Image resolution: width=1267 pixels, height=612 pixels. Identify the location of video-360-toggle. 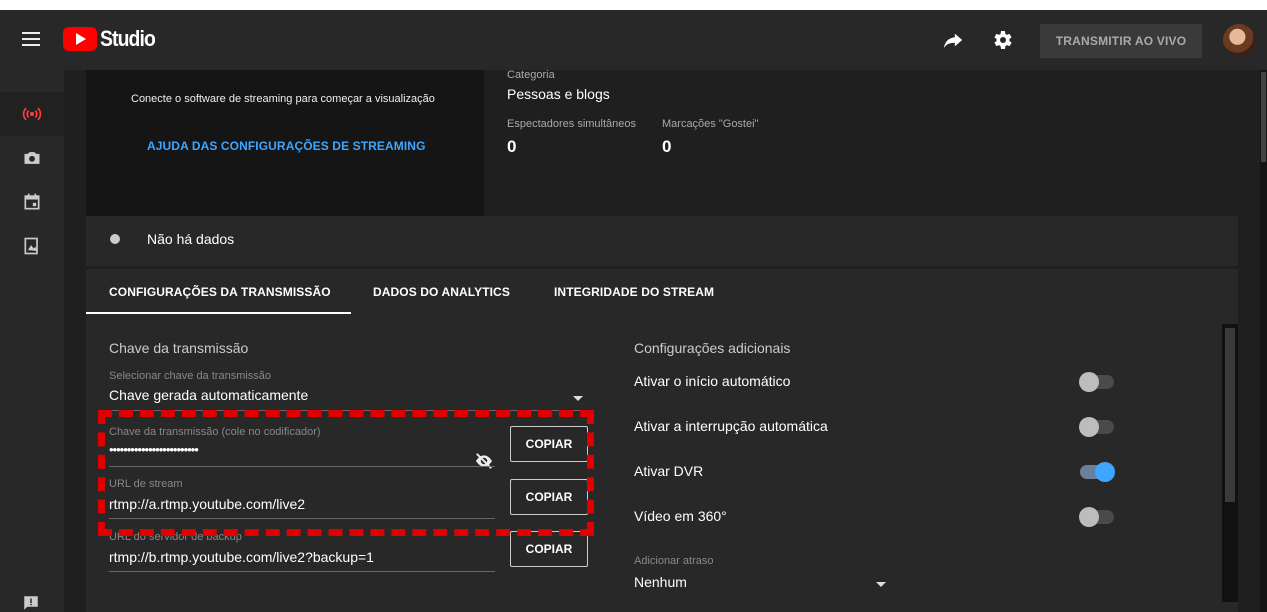
(1096, 517).